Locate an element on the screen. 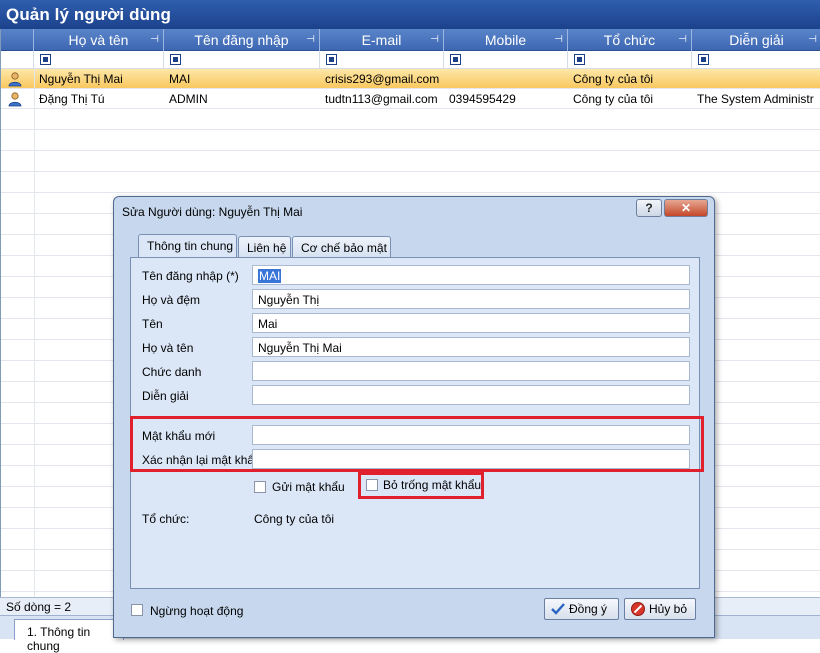 Image resolution: width=820 pixels, height=653 pixels. lastname-label: Họ và đệm is located at coordinates (171, 300).